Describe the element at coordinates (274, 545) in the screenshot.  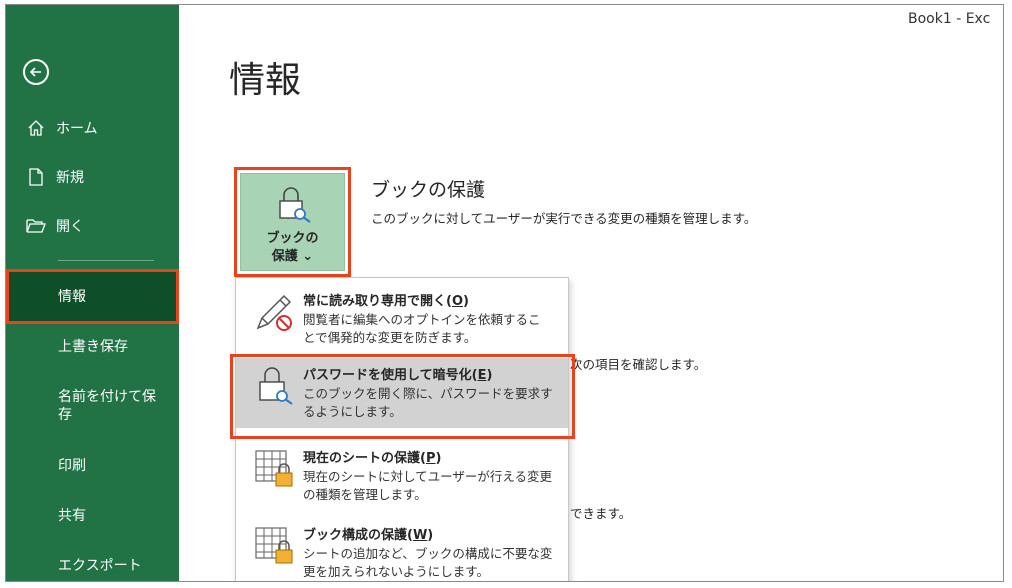
I see `workbook-lock-icon` at that location.